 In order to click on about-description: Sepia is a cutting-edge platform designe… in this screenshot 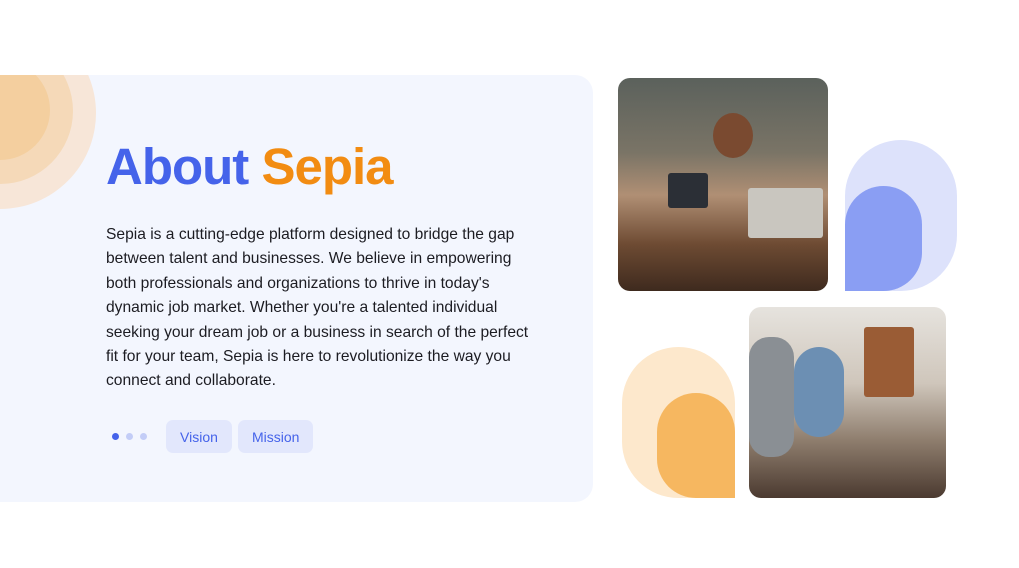, I will do `click(317, 308)`.